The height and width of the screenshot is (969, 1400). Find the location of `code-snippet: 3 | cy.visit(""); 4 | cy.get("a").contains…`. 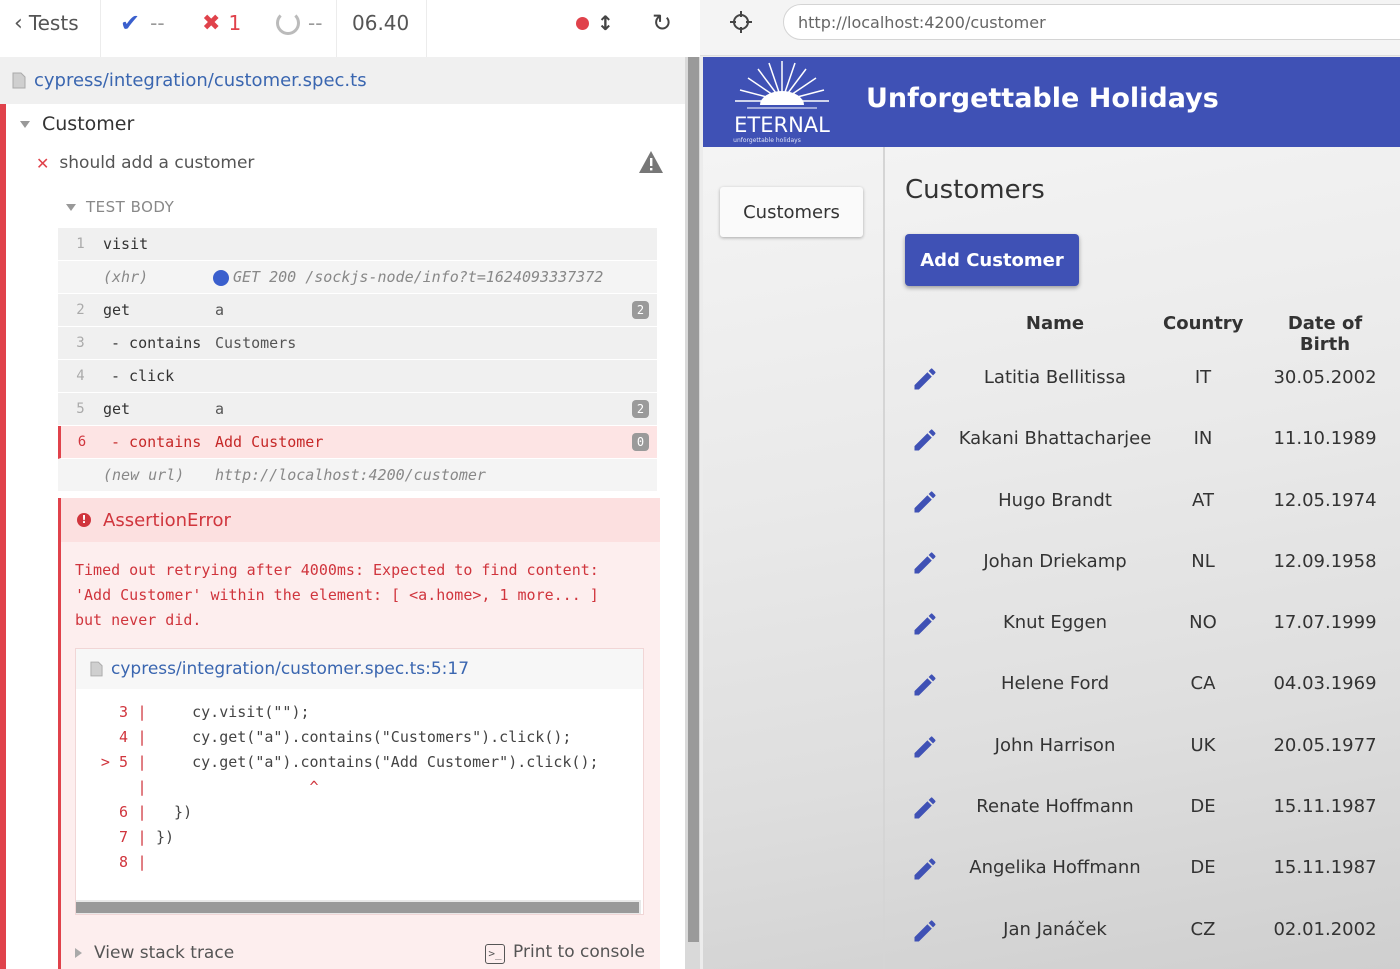

code-snippet: 3 | cy.visit(""); 4 | cy.get("a").contains… is located at coordinates (359, 790).